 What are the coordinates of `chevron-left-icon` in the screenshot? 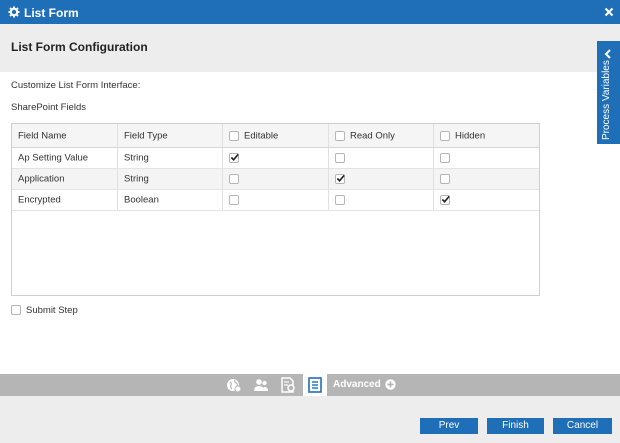 It's located at (607, 54).